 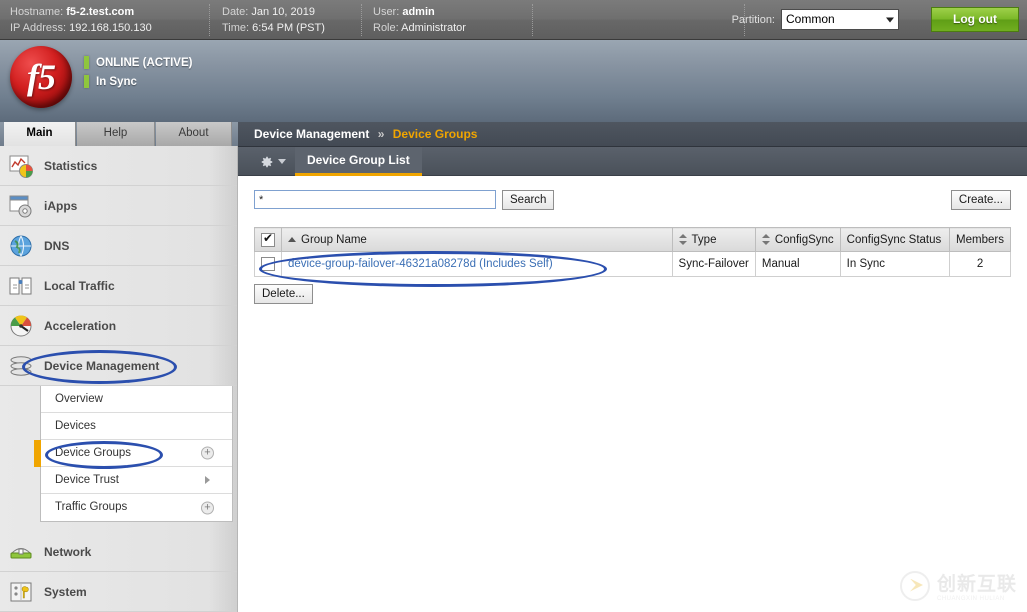 What do you see at coordinates (235, 12) in the screenshot?
I see `date-label: Date:` at bounding box center [235, 12].